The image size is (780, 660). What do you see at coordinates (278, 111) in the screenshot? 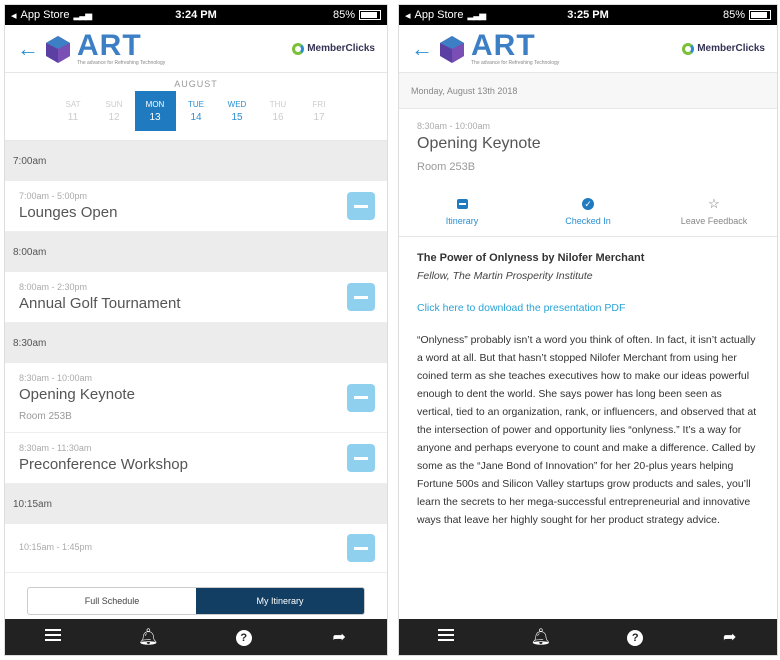
I see `day-thu: THU 16` at bounding box center [278, 111].